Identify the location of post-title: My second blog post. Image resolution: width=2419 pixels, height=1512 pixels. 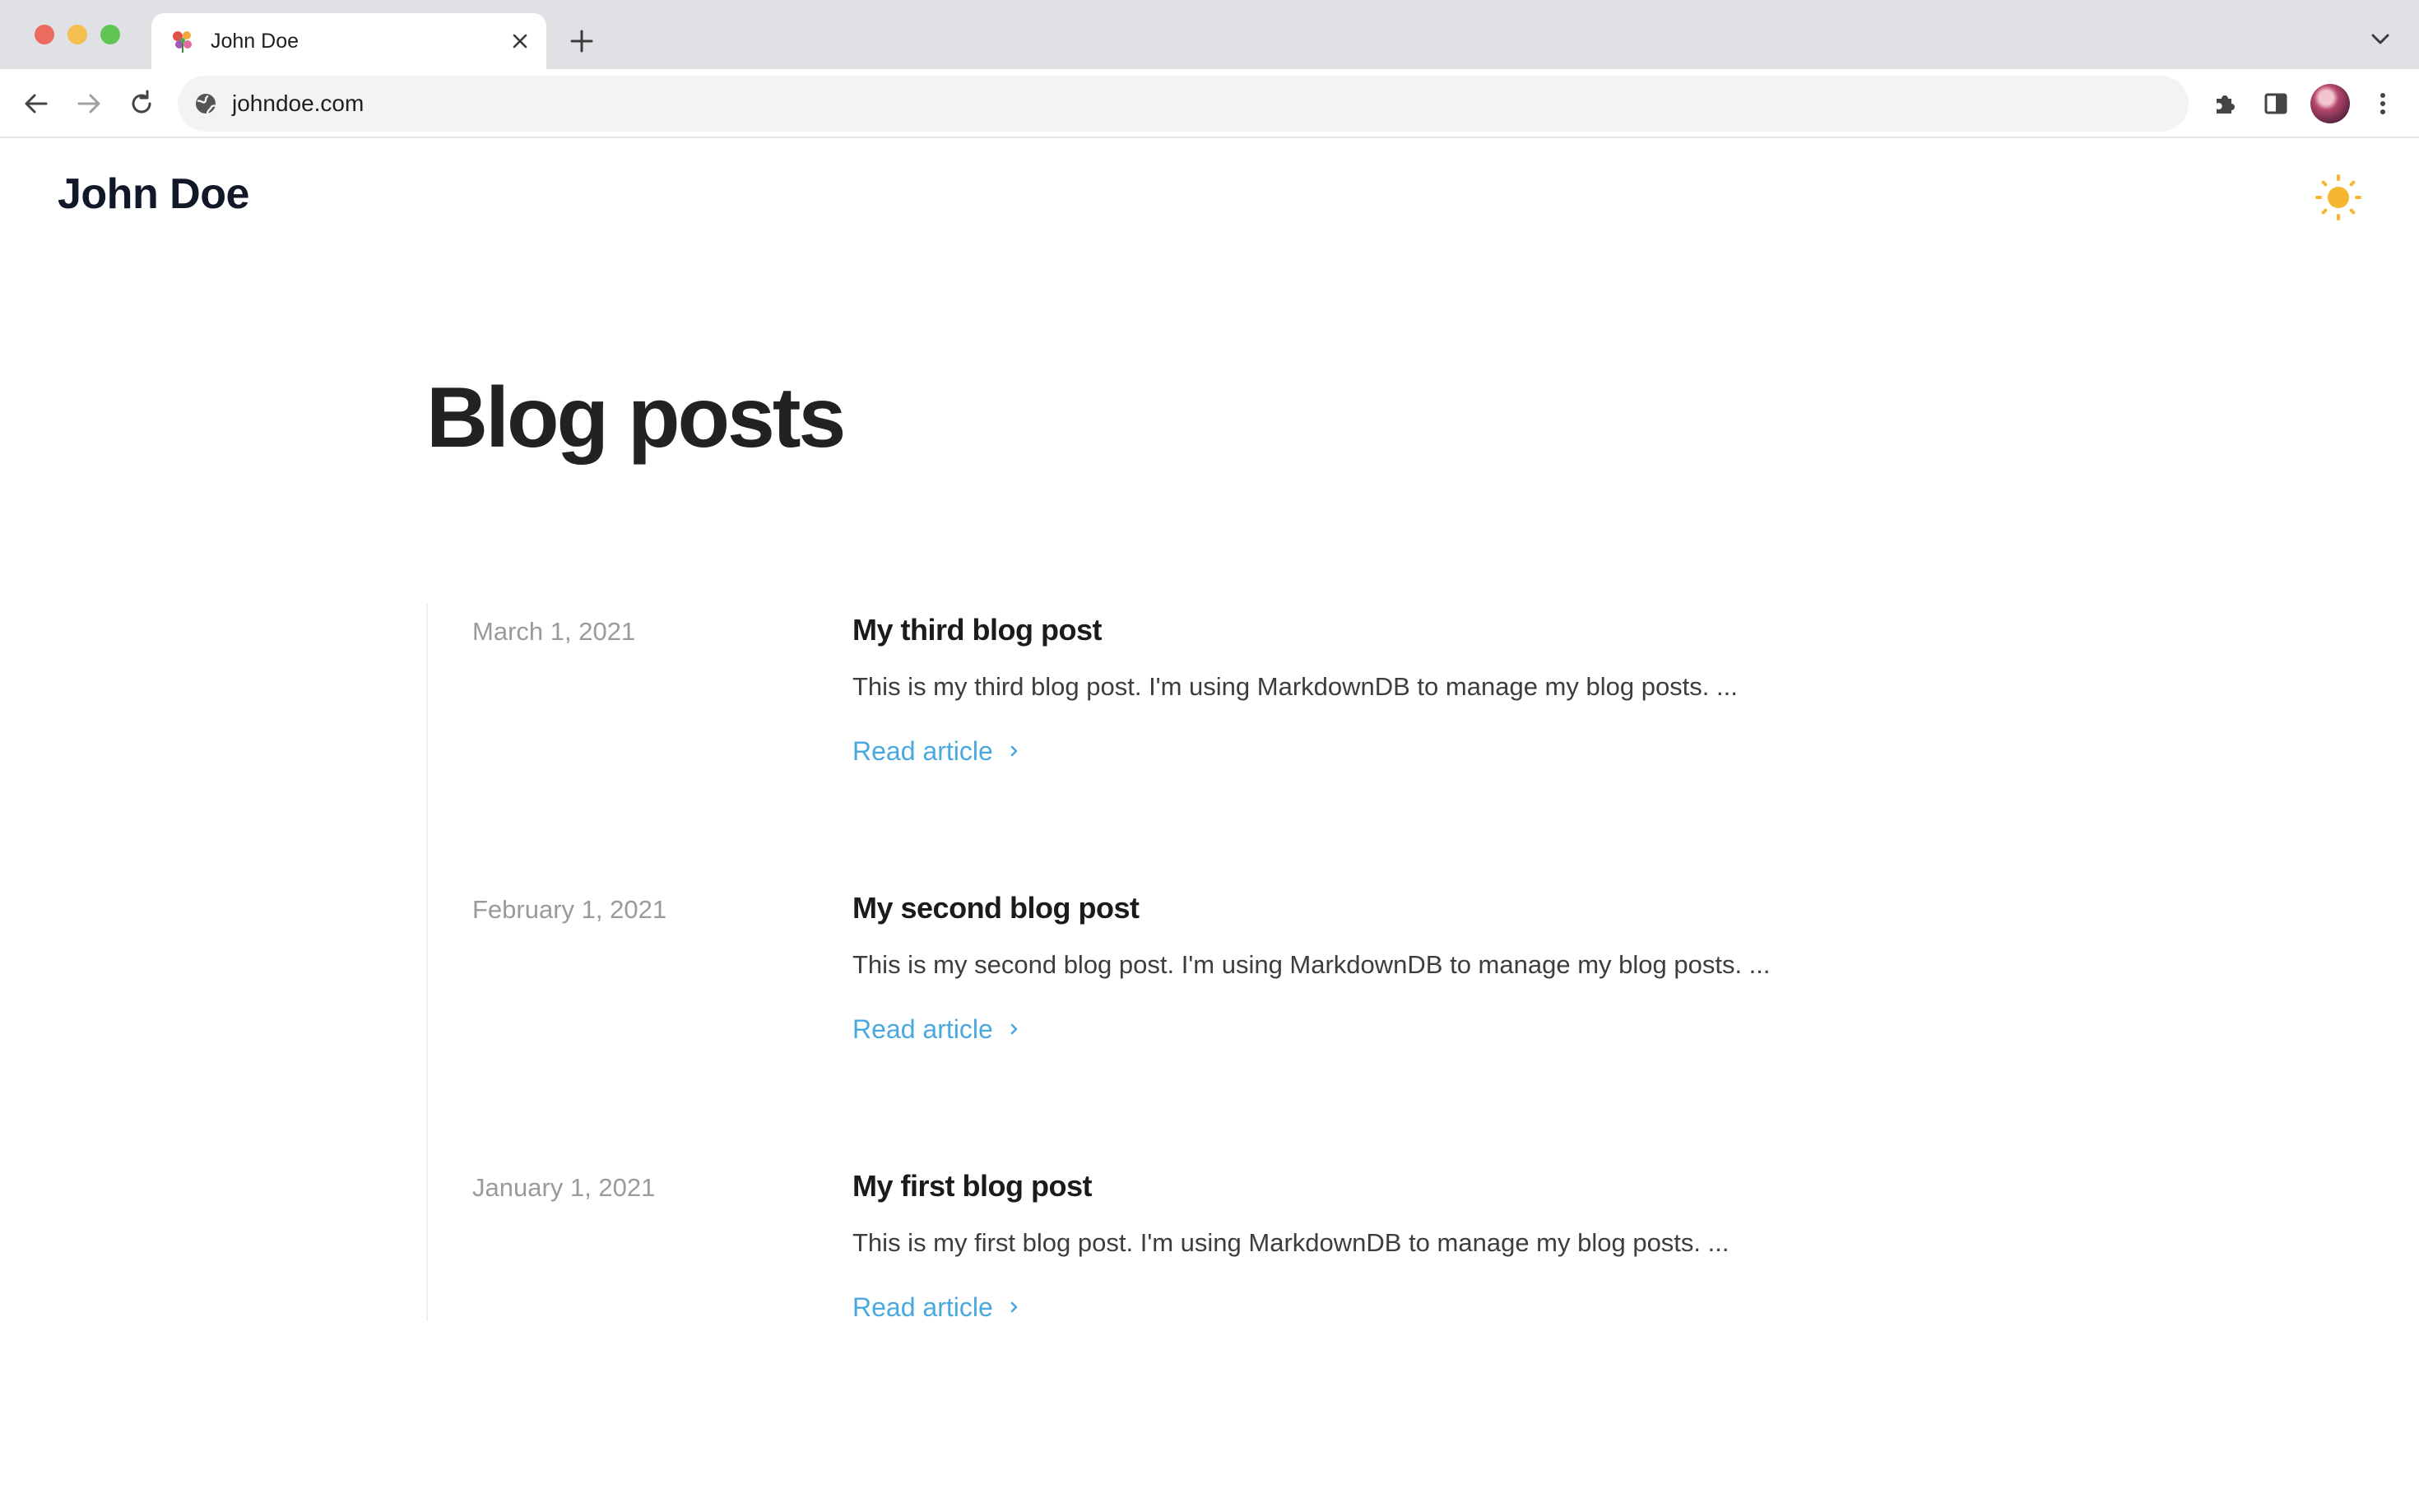
(996, 908).